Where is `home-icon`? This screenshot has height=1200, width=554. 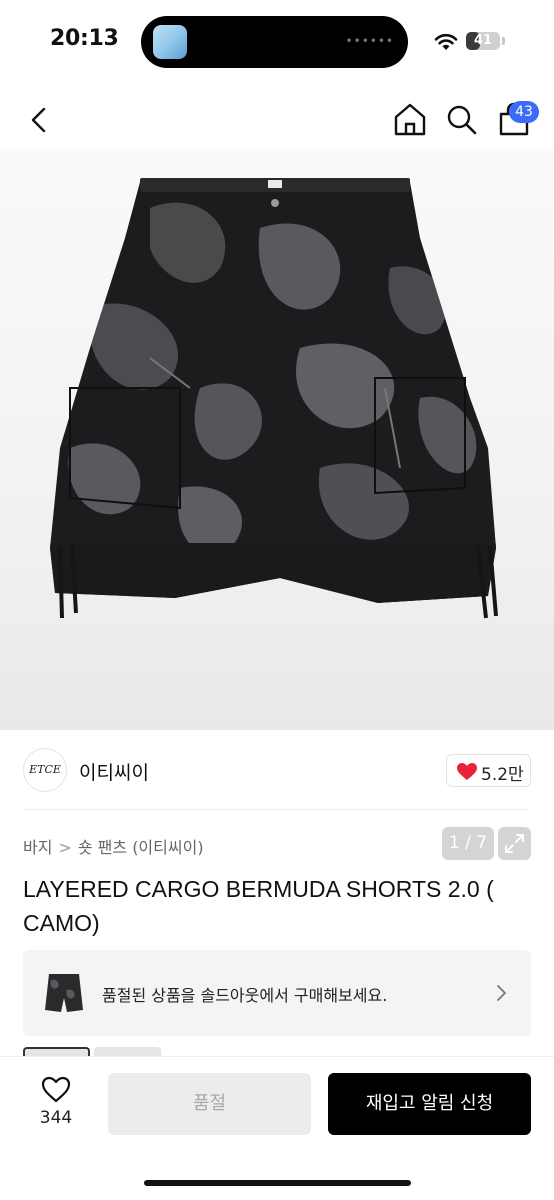 home-icon is located at coordinates (410, 120).